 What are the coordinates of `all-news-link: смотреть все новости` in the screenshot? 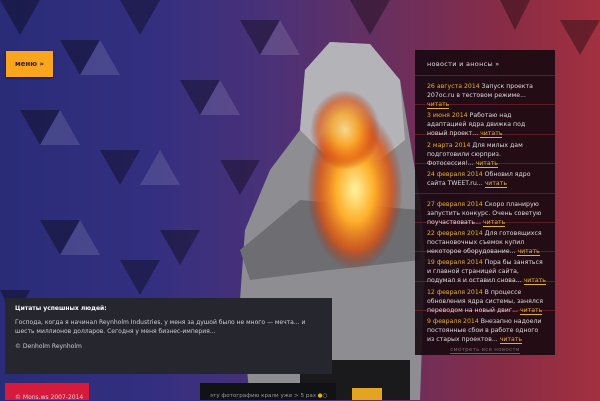 It's located at (485, 350).